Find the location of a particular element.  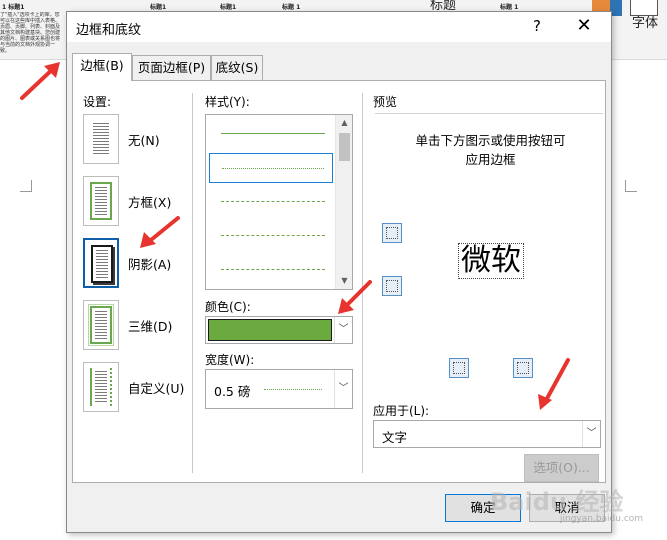

dialog-title: 边框和底纹 is located at coordinates (109, 30).